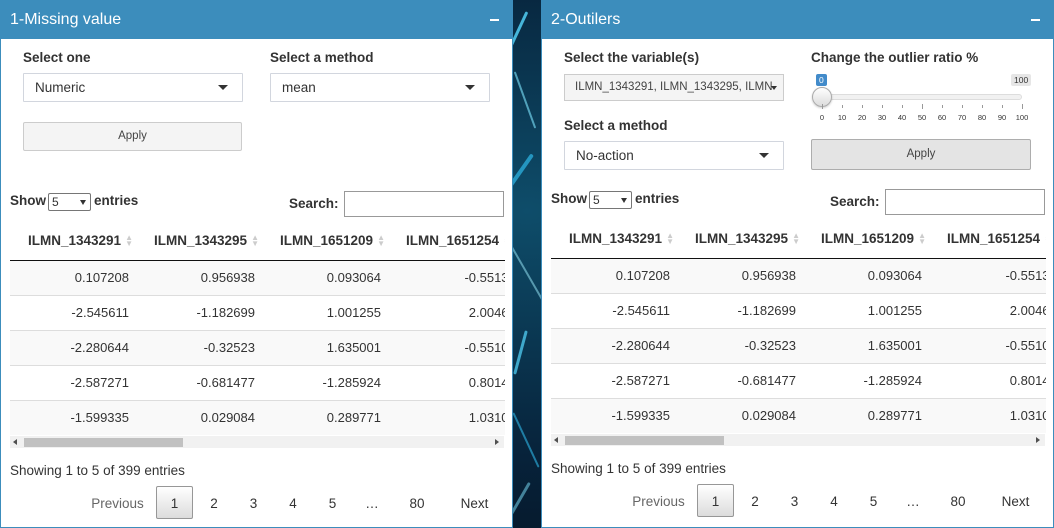 The width and height of the screenshot is (1054, 528). I want to click on table-cell: 1.001255, so click(325, 312).